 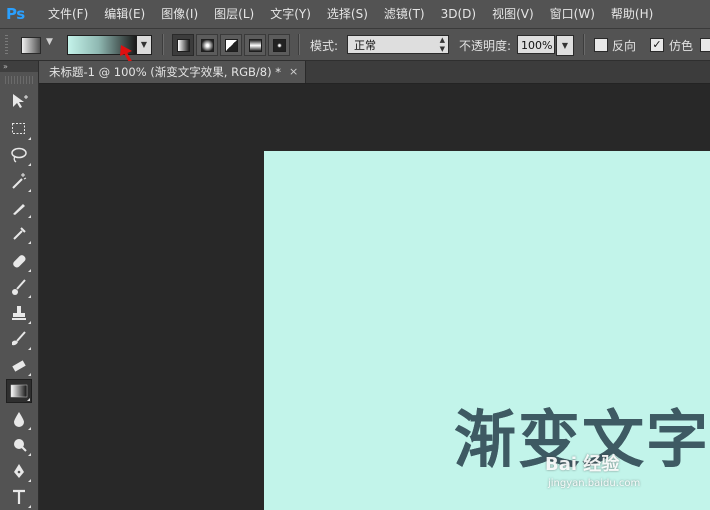 I want to click on move-tool, so click(x=19, y=101).